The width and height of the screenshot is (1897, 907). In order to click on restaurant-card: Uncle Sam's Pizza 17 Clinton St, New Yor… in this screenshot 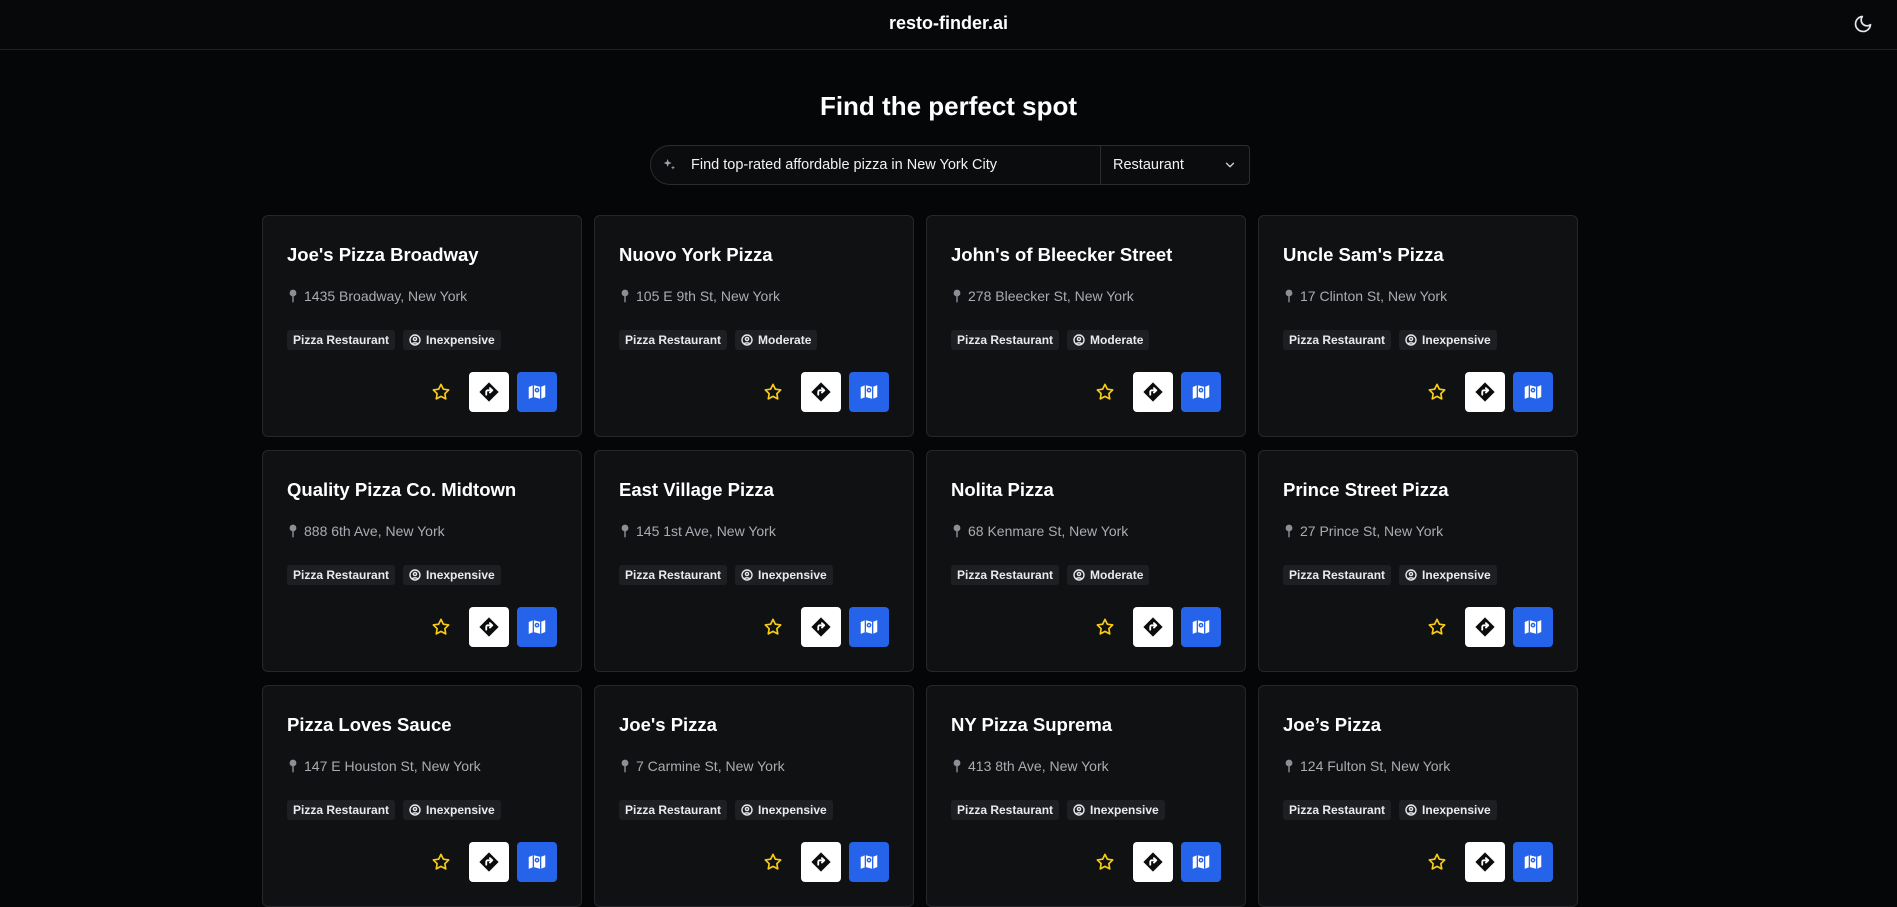, I will do `click(1418, 326)`.